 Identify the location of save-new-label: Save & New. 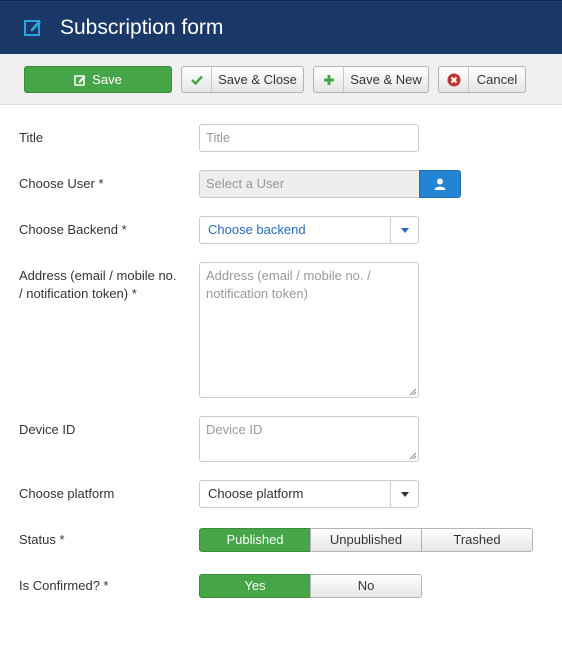
(386, 79).